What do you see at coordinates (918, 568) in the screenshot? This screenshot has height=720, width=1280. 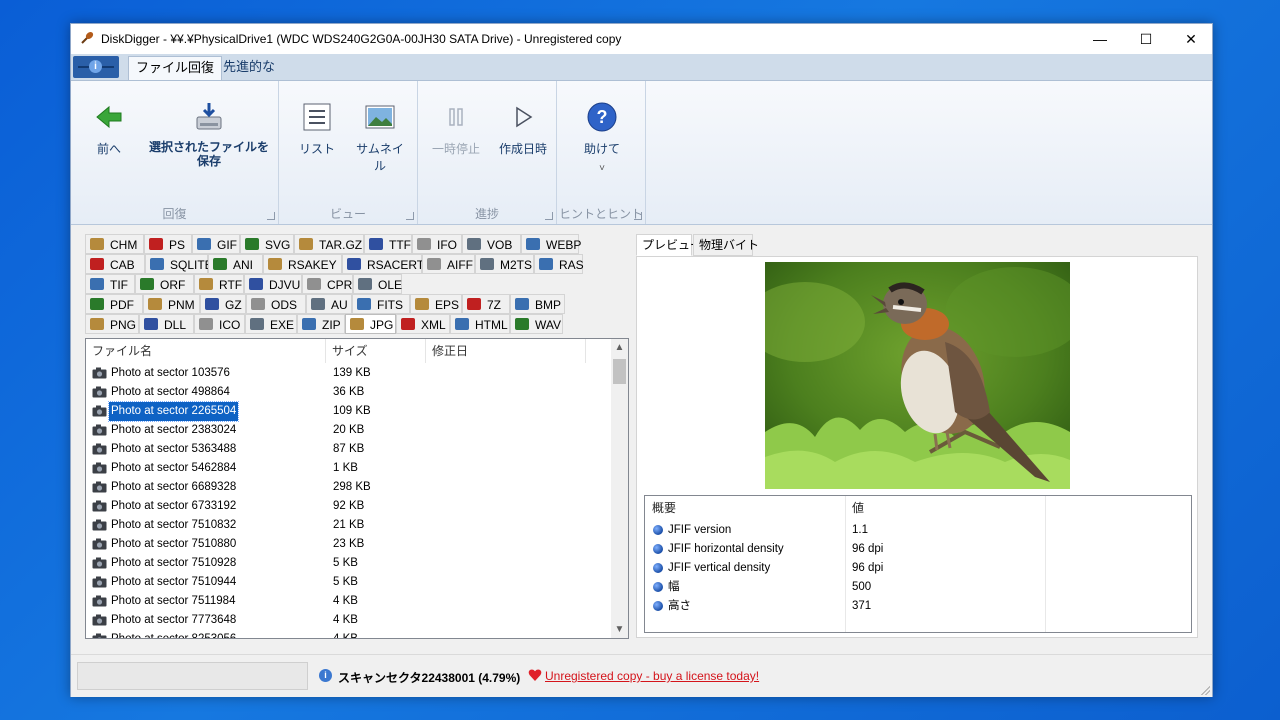 I see `property-row: JFIF vertical density 96 dpi` at bounding box center [918, 568].